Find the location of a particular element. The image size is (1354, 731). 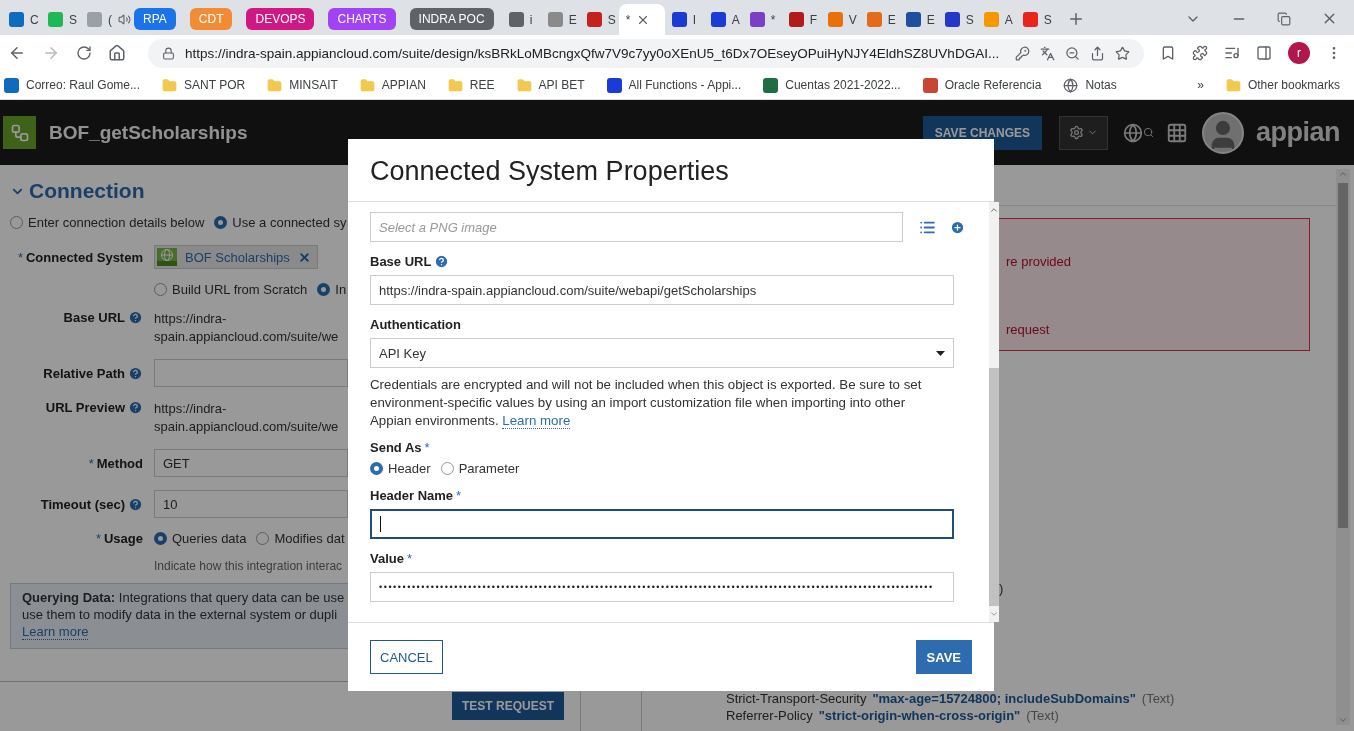

bookmark-link: Oracle Referencia is located at coordinates (993, 85).